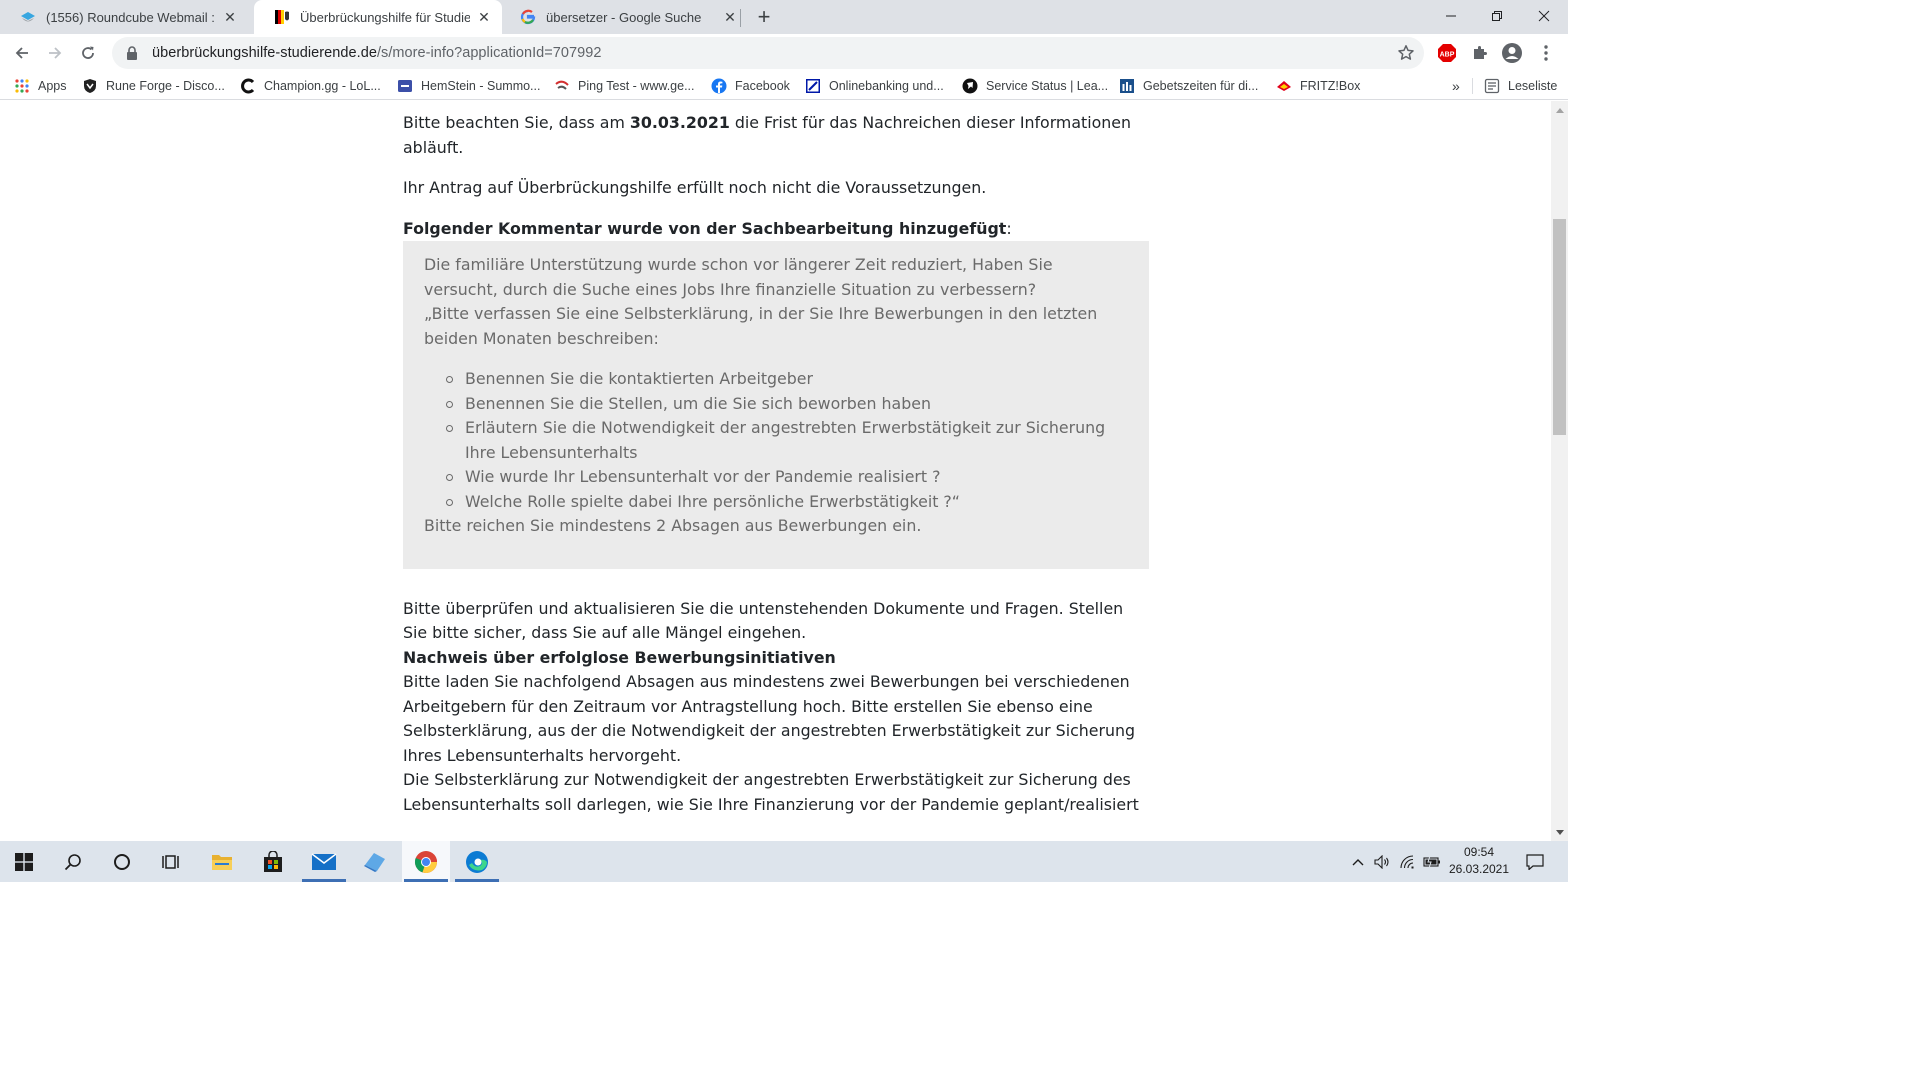 This screenshot has width=1920, height=1080. Describe the element at coordinates (679, 122) in the screenshot. I see `deadline-date: 30.03.2021` at that location.